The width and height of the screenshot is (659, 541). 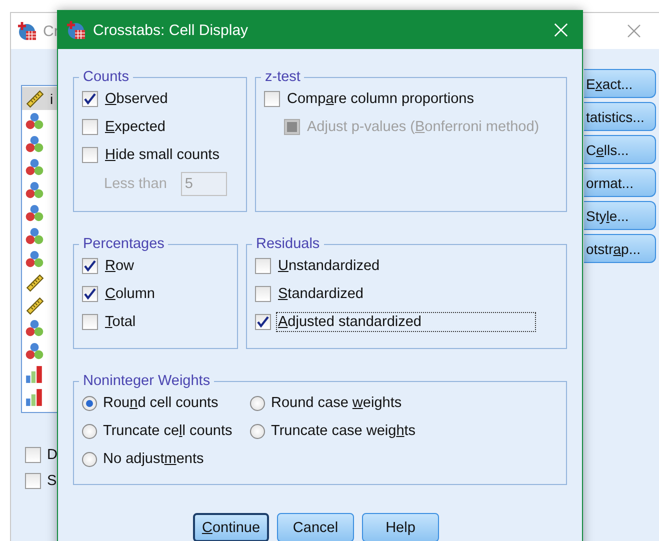 I want to click on checkbox-label: Standardized, so click(x=321, y=294).